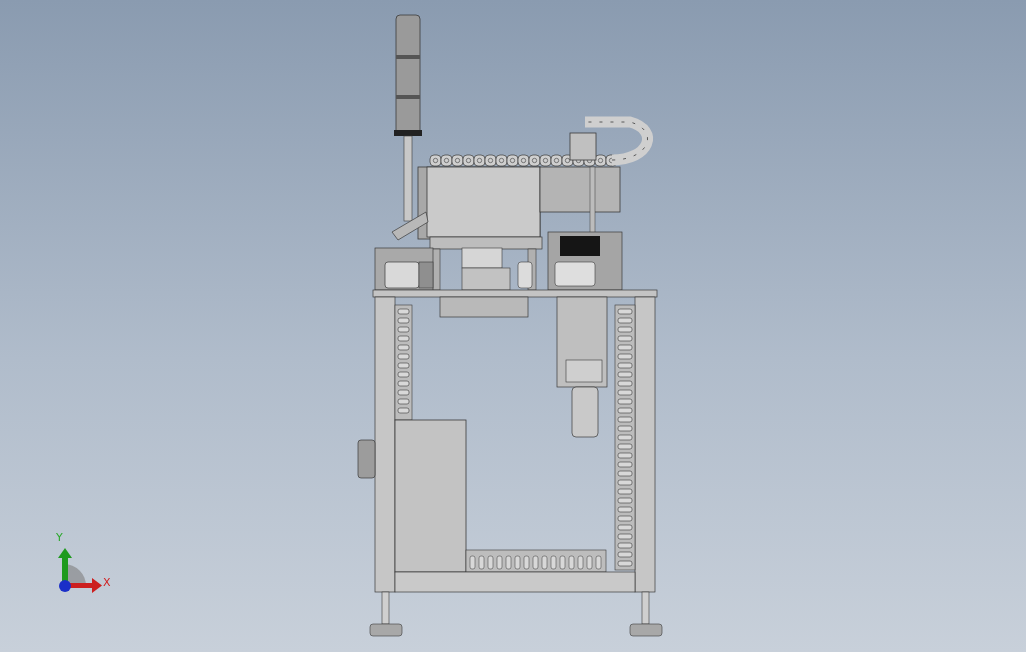 The height and width of the screenshot is (652, 1026). I want to click on y-axis-label: Y, so click(59, 537).